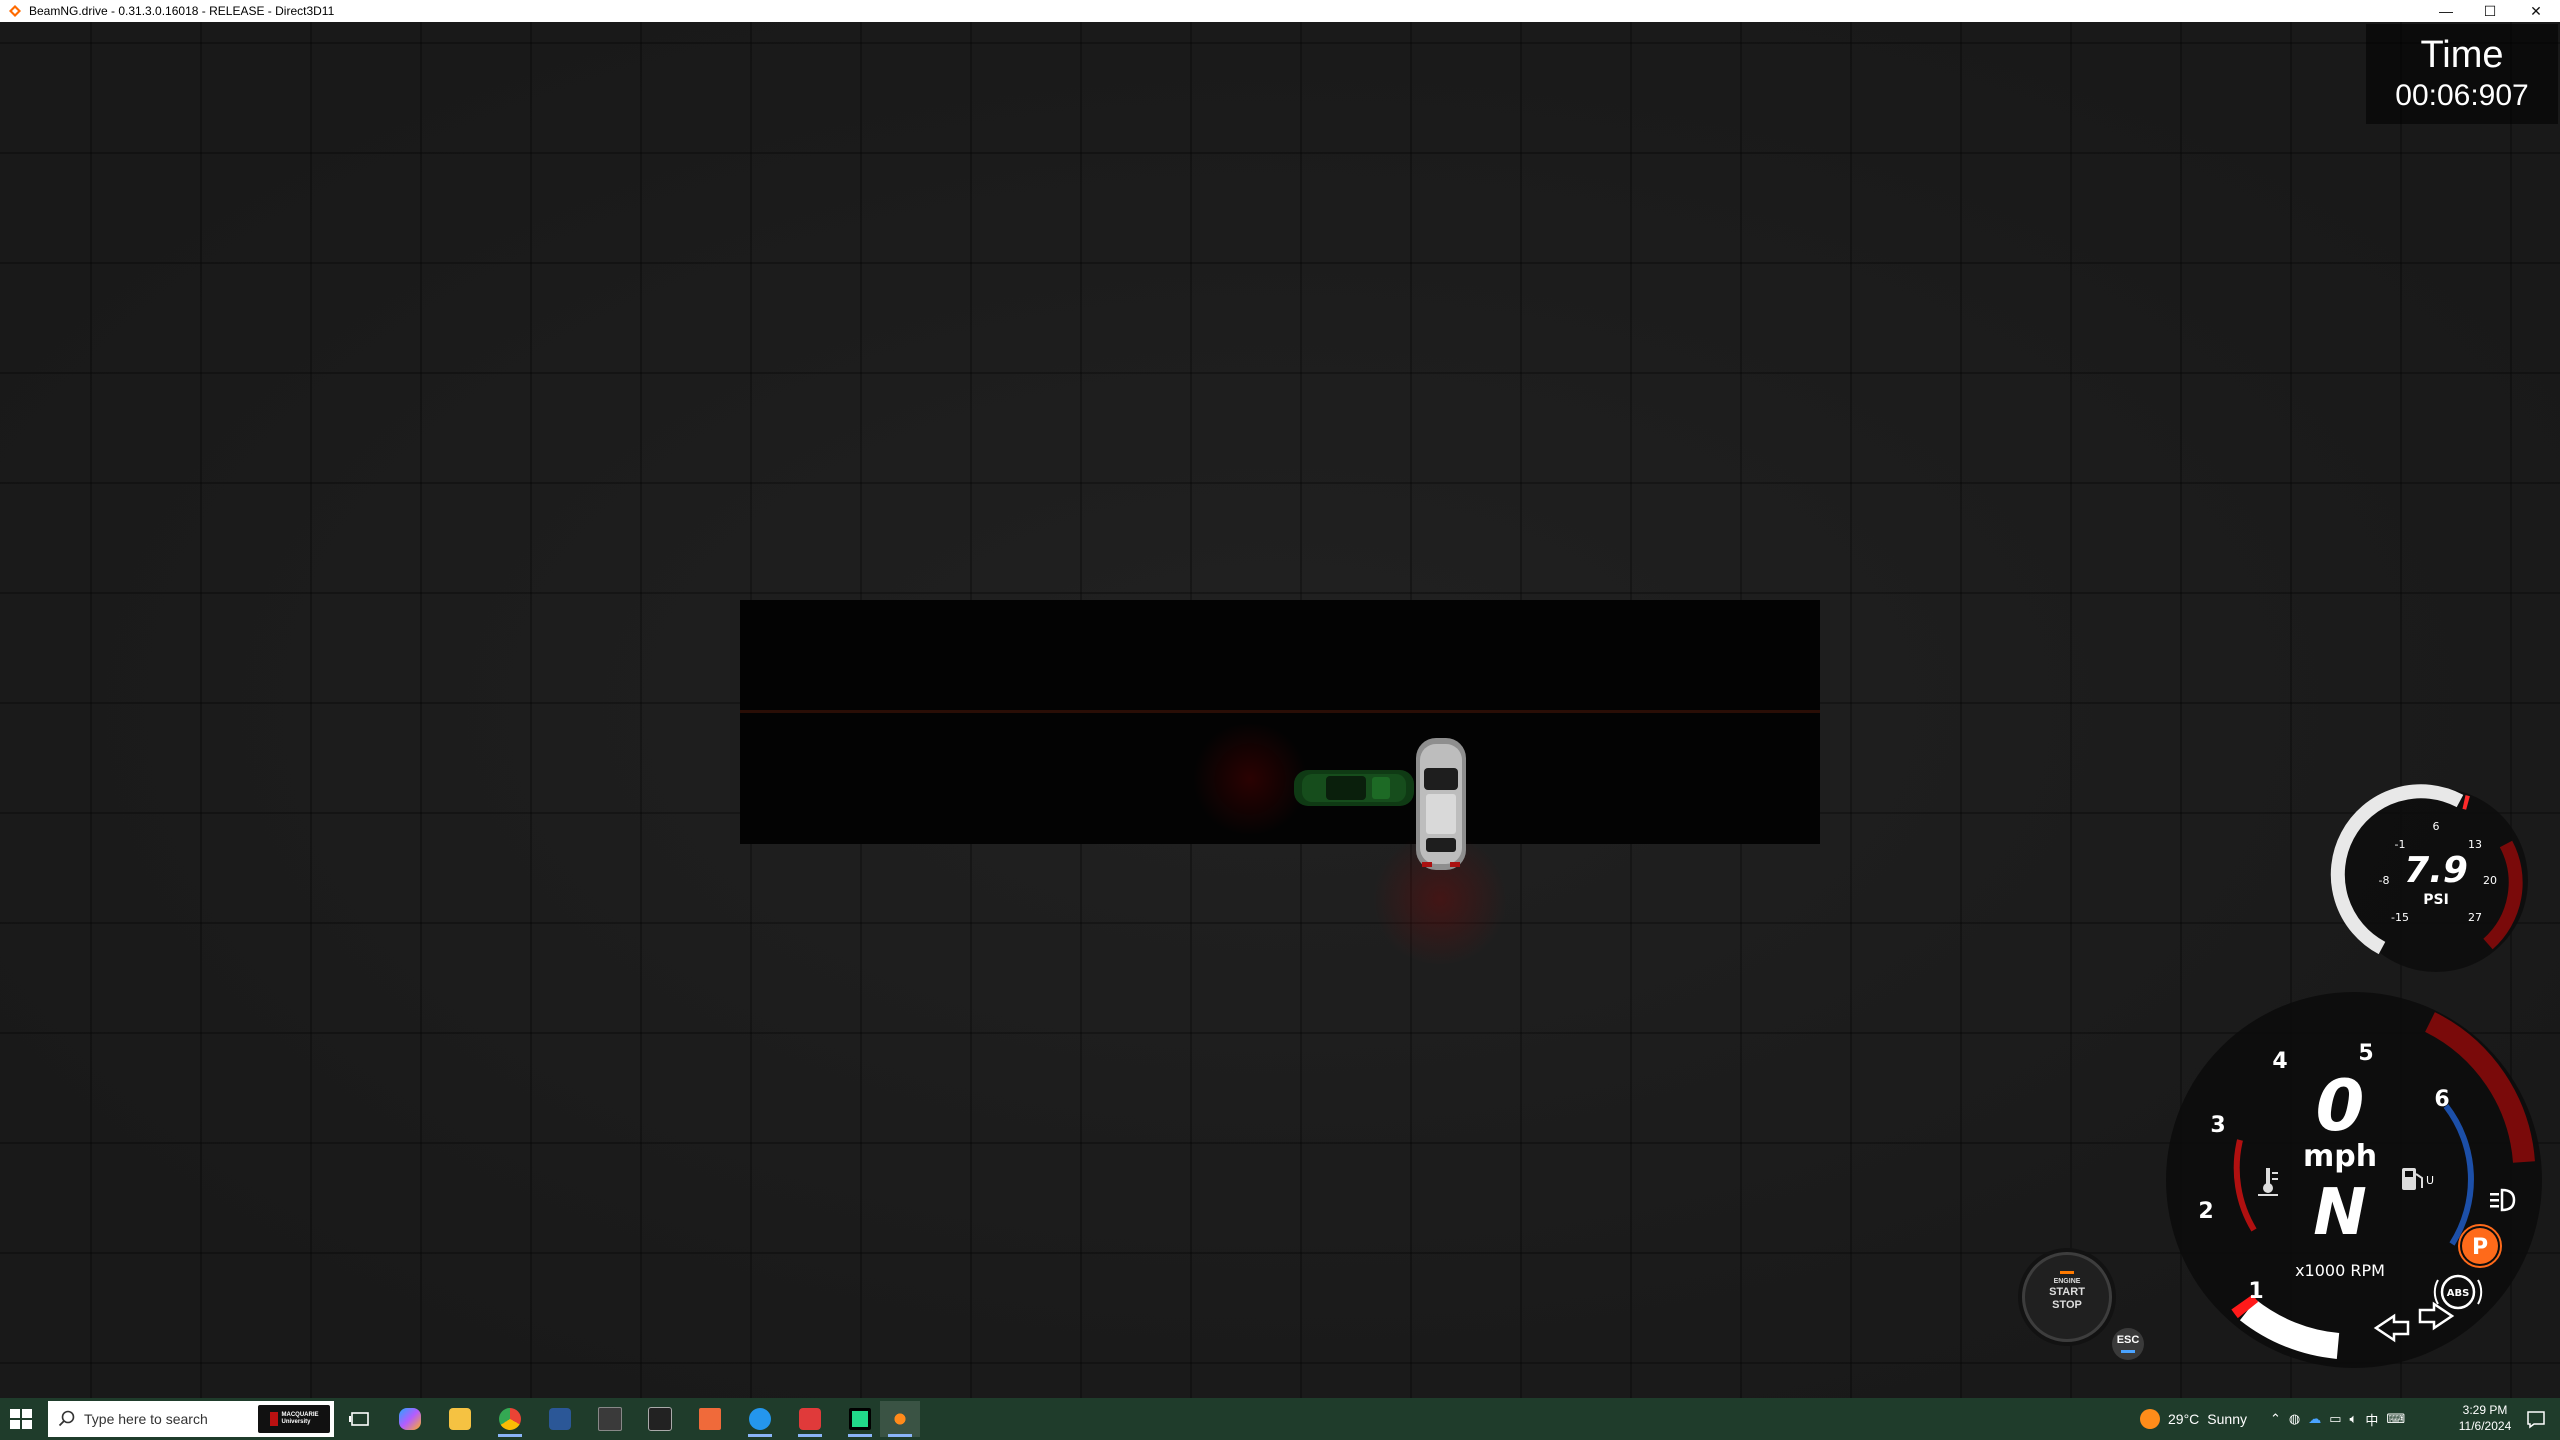 The height and width of the screenshot is (1440, 2560). I want to click on lane-divider, so click(1280, 711).